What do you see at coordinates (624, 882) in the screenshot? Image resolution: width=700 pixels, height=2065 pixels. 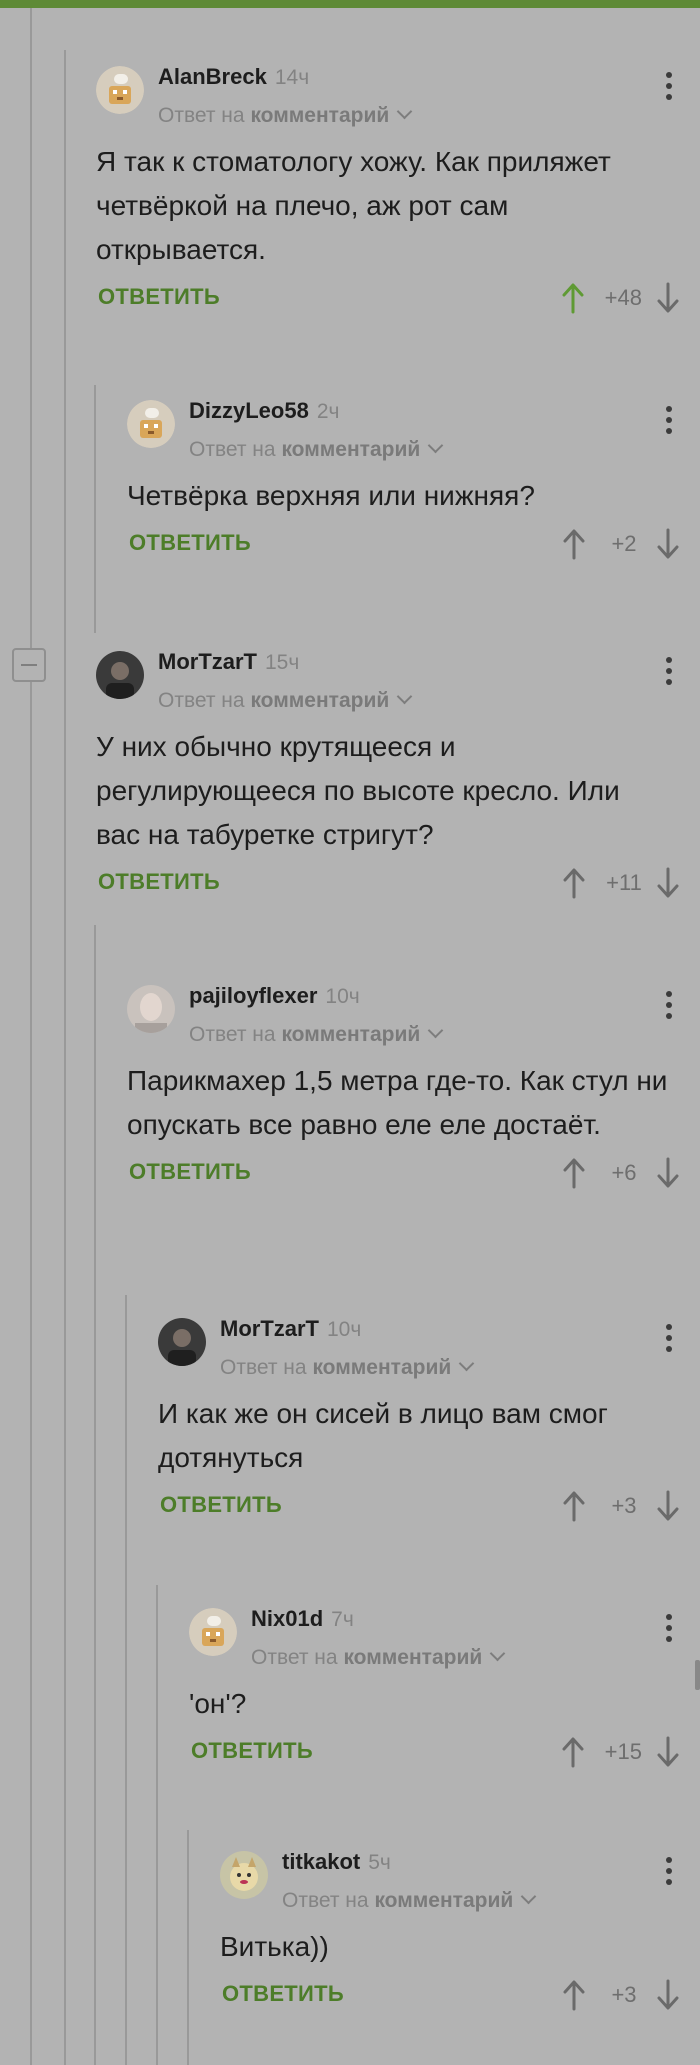 I see `comment-score: +11` at bounding box center [624, 882].